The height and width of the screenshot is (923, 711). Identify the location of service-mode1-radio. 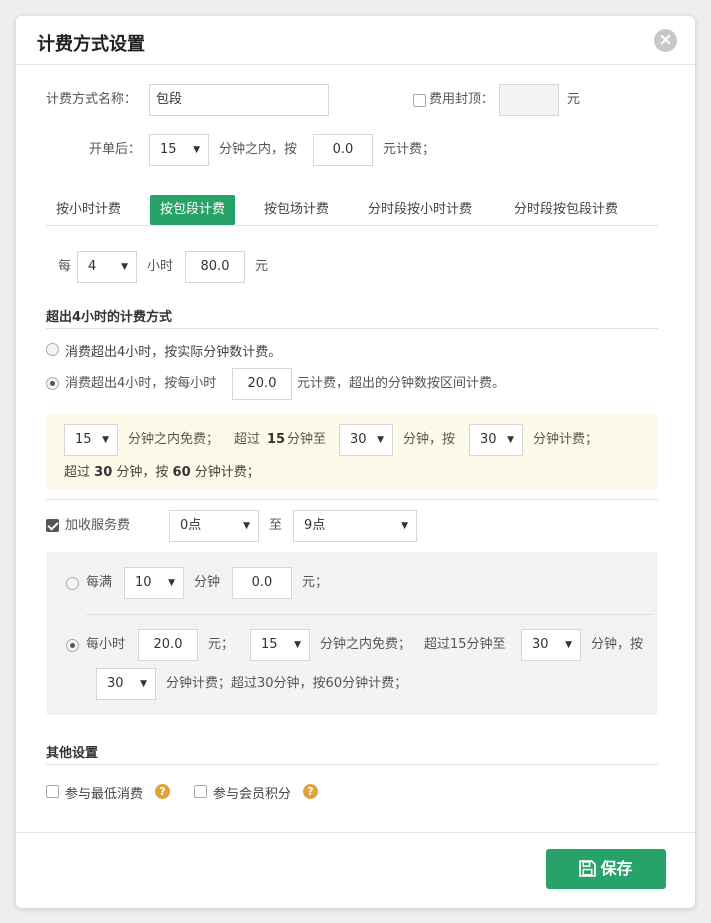
(72, 583).